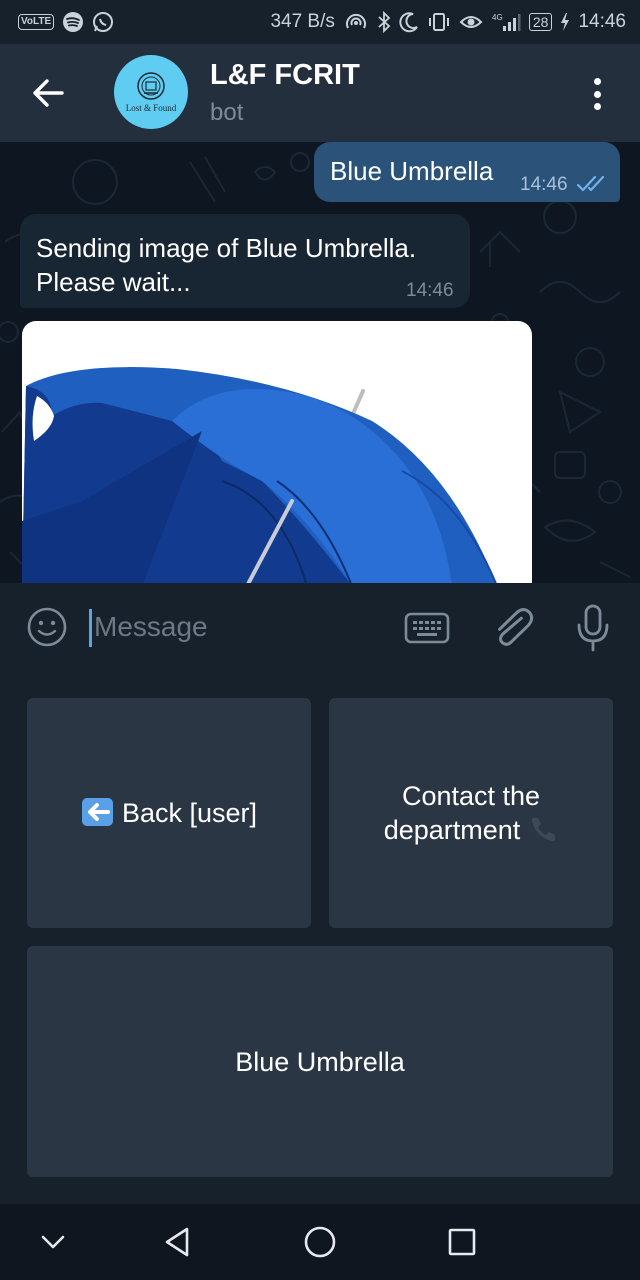 The height and width of the screenshot is (1280, 640). Describe the element at coordinates (540, 22) in the screenshot. I see `battery-indicator: 28` at that location.